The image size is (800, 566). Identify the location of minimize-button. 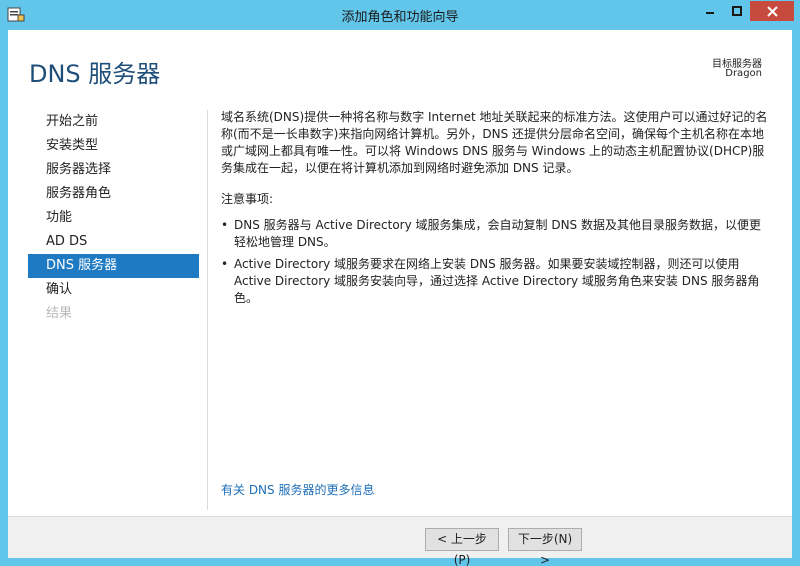
(709, 11).